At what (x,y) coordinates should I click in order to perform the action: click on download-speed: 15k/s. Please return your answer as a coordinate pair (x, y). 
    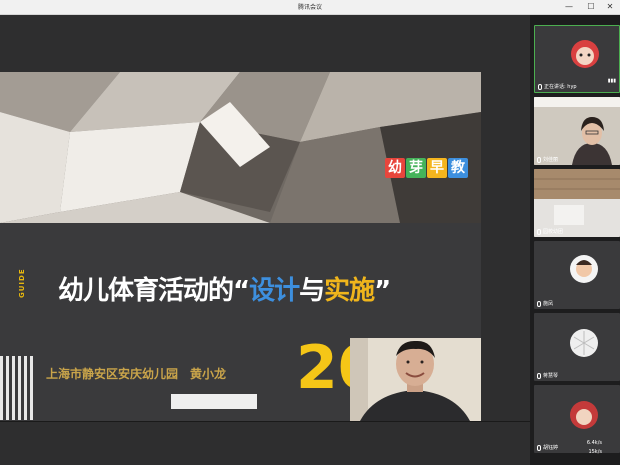
    Looking at the image, I should click on (595, 452).